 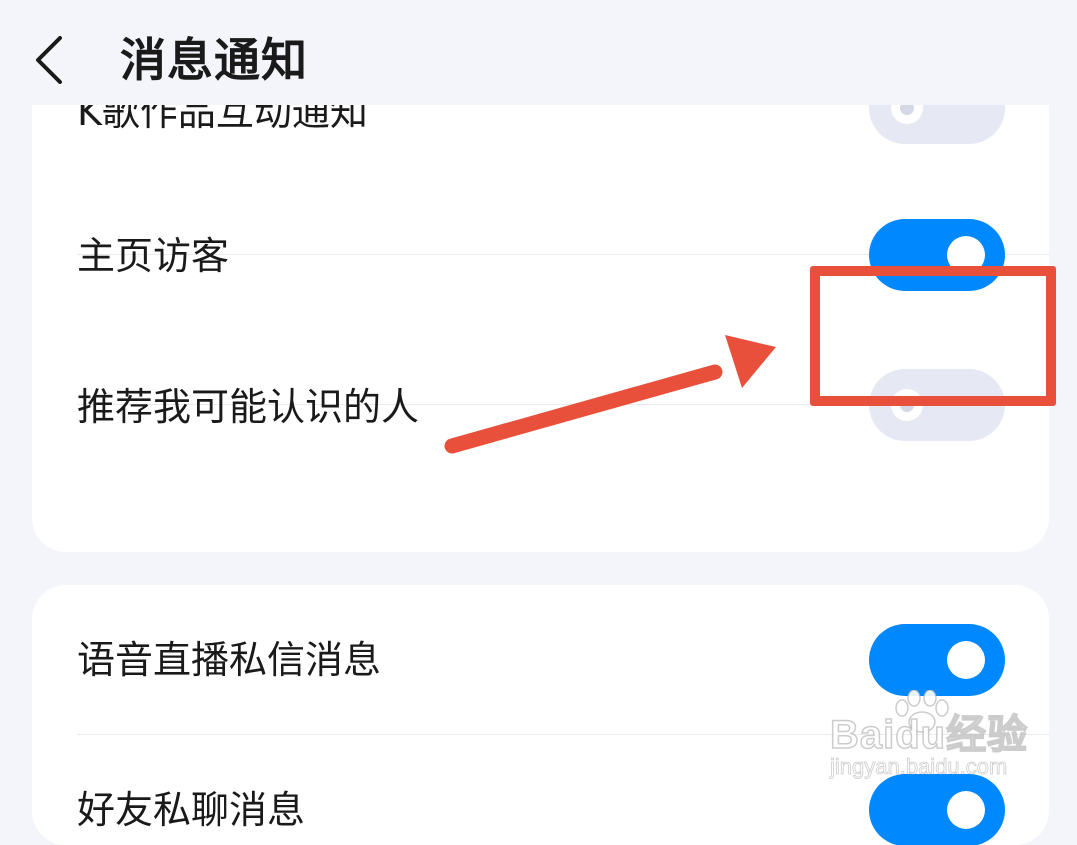 I want to click on setting-label: 语音直播私信消息, so click(x=229, y=660).